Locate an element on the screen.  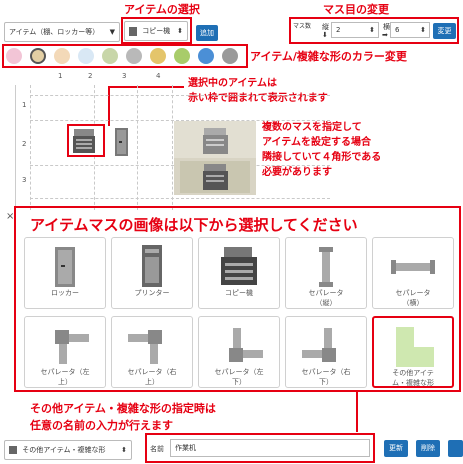
tile-label: セパレータ （横） is located at coordinates (413, 298).